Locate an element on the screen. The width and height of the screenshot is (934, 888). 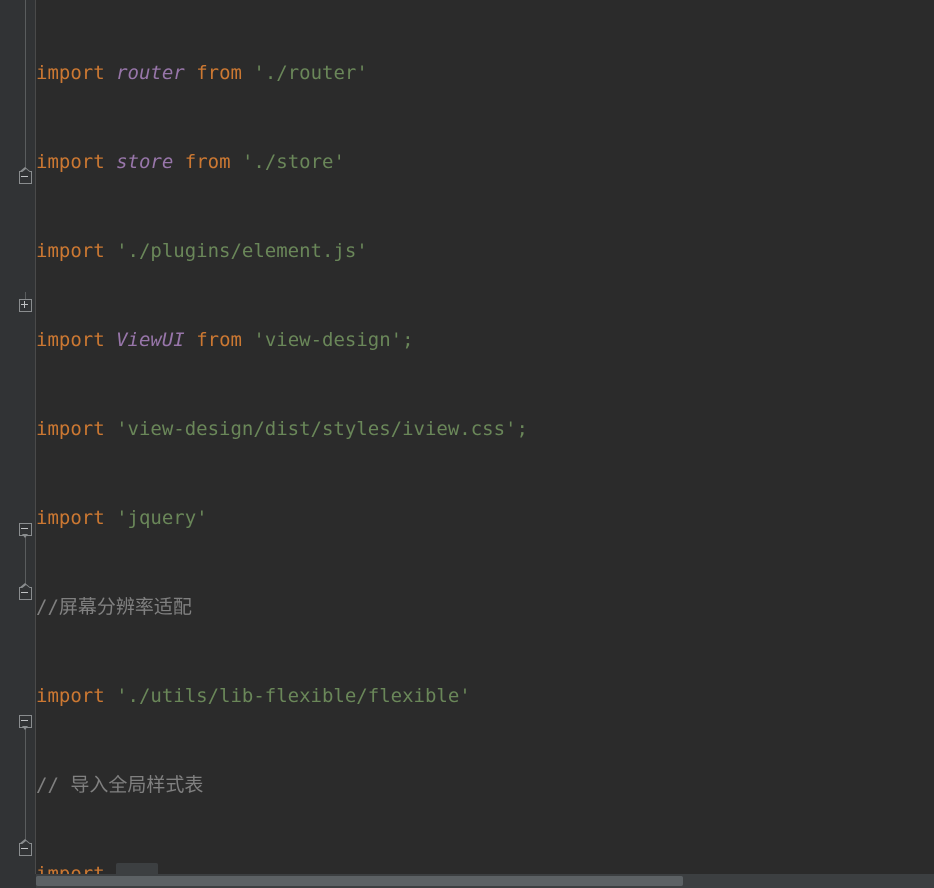
fold-marker-end-imports is located at coordinates (25, 175).